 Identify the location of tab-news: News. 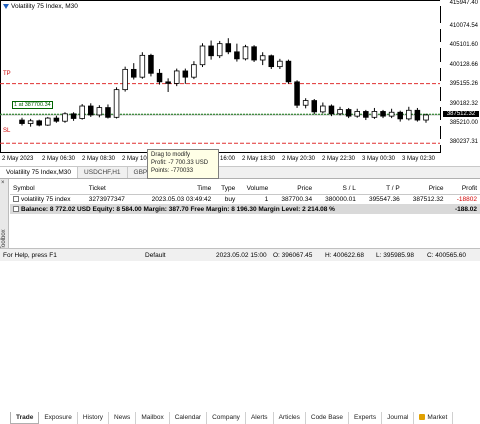
(122, 418).